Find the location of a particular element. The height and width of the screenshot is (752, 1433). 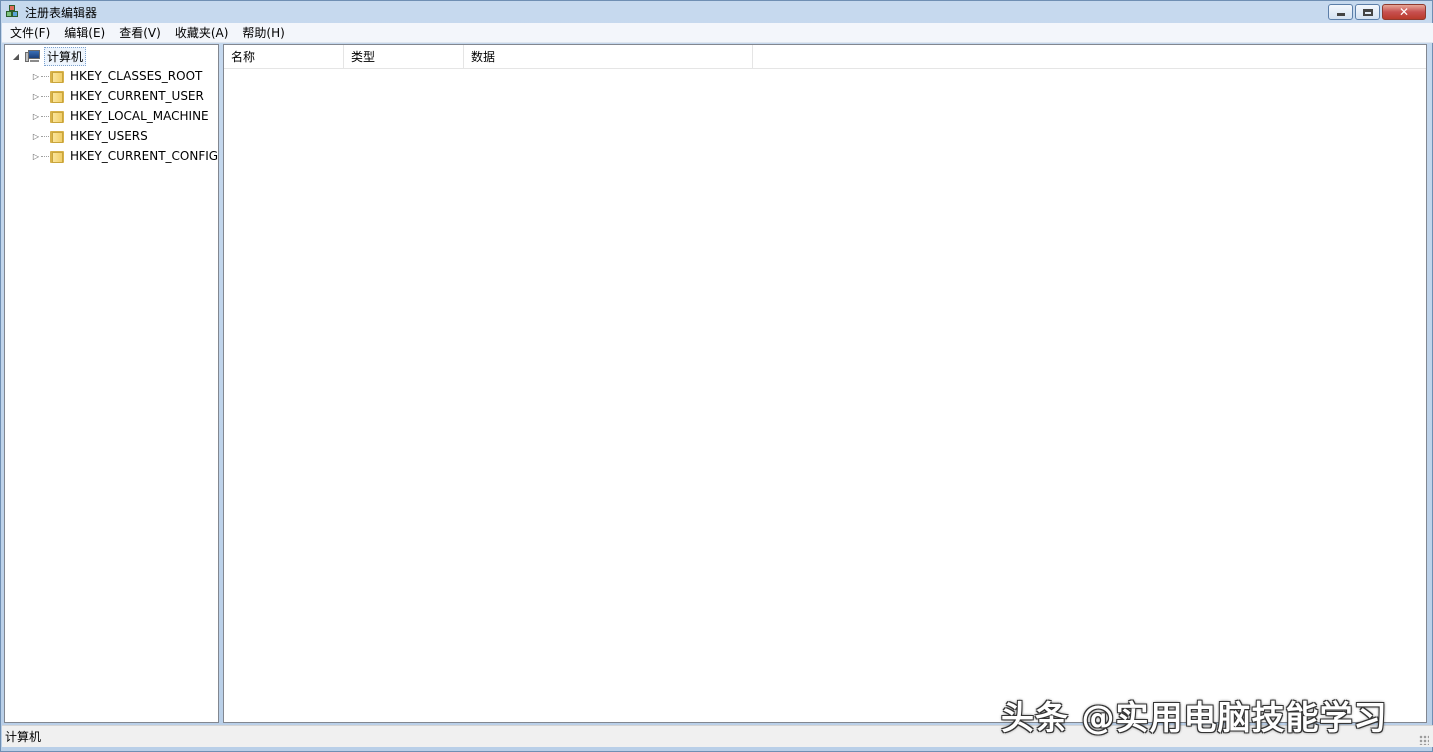

minimize-icon is located at coordinates (1340, 14).